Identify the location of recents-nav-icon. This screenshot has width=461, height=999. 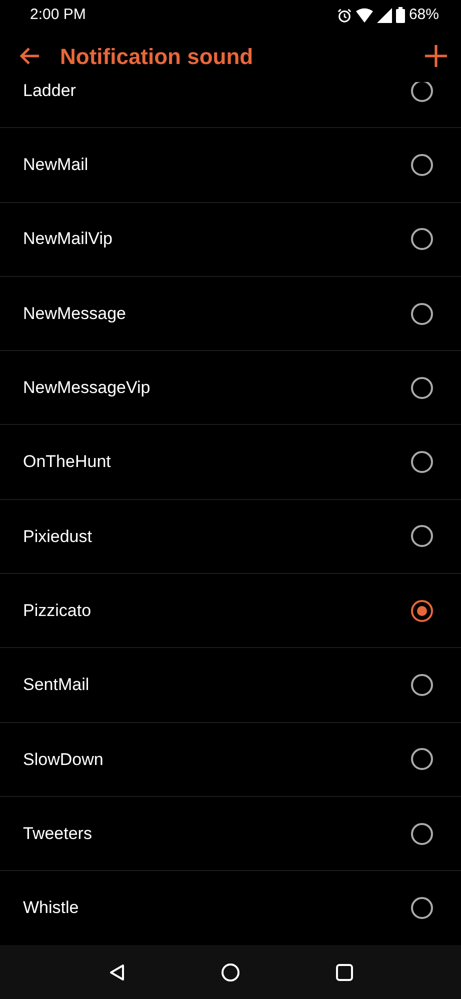
(344, 972).